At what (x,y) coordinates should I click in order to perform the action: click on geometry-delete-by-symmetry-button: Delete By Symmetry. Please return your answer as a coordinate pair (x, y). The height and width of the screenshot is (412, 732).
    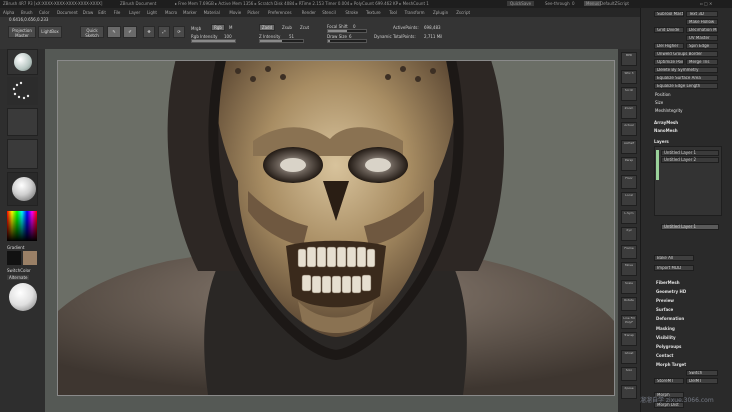
    Looking at the image, I should click on (686, 70).